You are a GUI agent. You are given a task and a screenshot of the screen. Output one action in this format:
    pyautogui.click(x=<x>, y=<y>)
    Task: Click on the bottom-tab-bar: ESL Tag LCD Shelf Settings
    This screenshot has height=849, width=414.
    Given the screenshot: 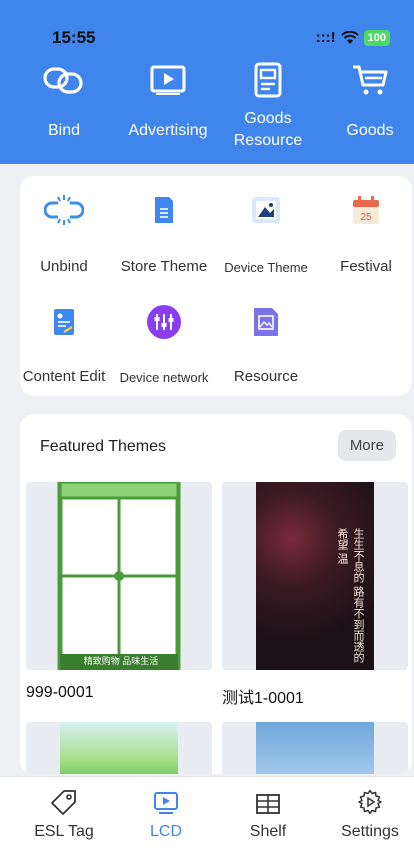 What is the action you would take?
    pyautogui.click(x=207, y=812)
    